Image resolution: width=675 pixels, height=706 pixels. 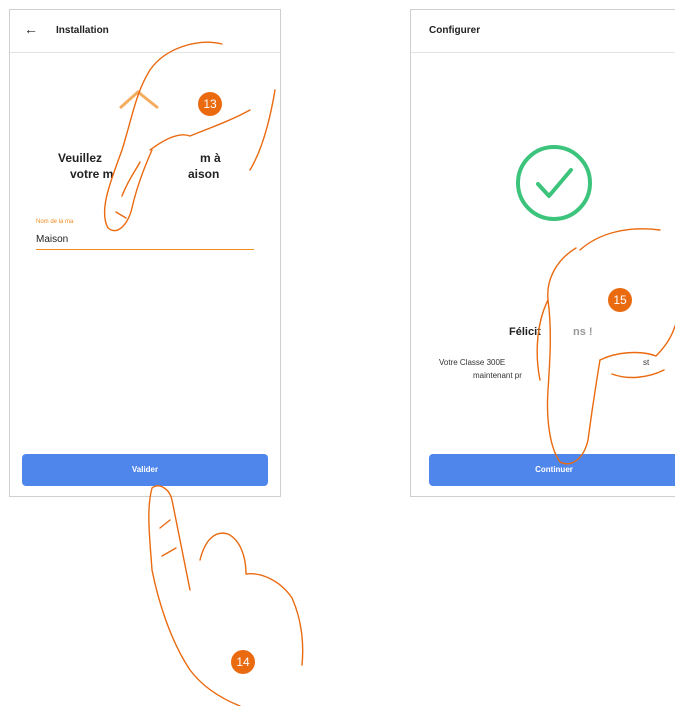 I want to click on step-badge-14: 14, so click(x=243, y=662).